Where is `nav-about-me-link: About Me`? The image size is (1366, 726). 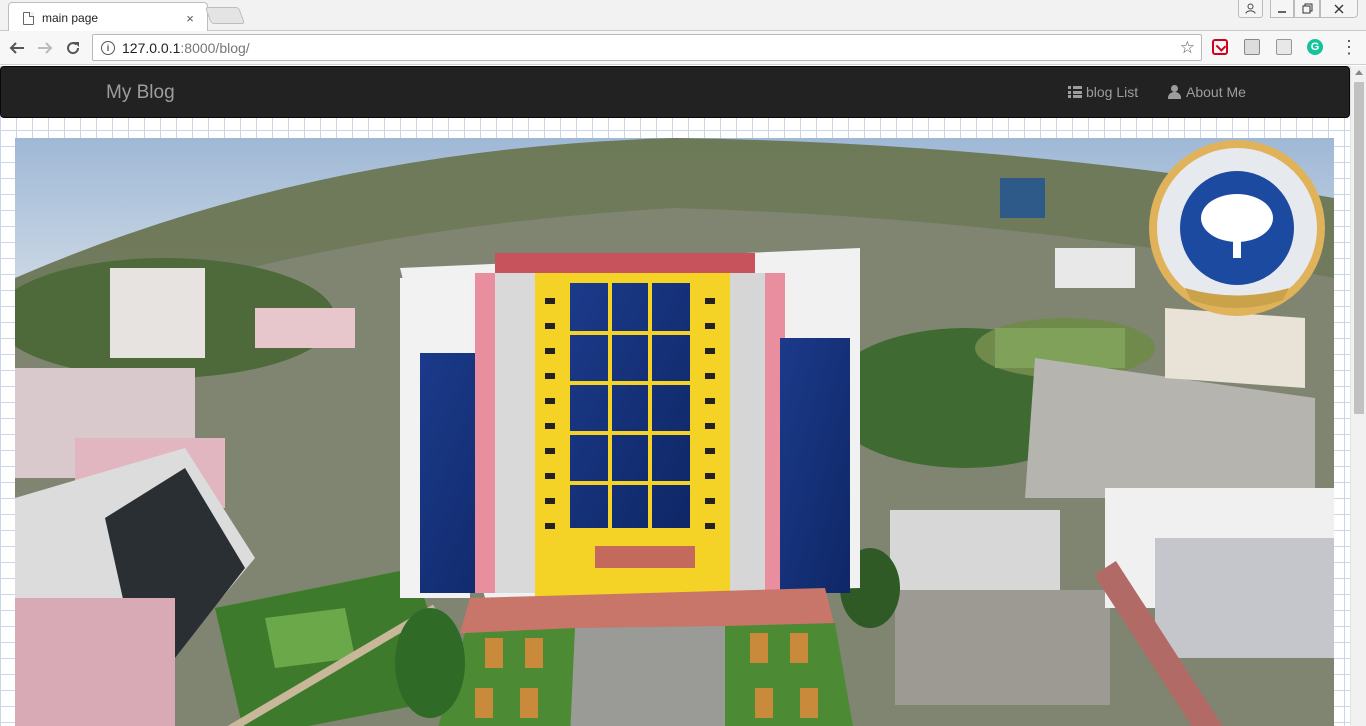 nav-about-me-link: About Me is located at coordinates (1207, 92).